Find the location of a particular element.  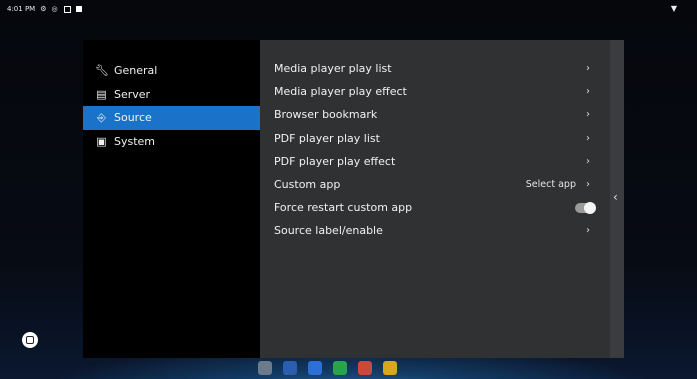

browser-icon is located at coordinates (390, 368).